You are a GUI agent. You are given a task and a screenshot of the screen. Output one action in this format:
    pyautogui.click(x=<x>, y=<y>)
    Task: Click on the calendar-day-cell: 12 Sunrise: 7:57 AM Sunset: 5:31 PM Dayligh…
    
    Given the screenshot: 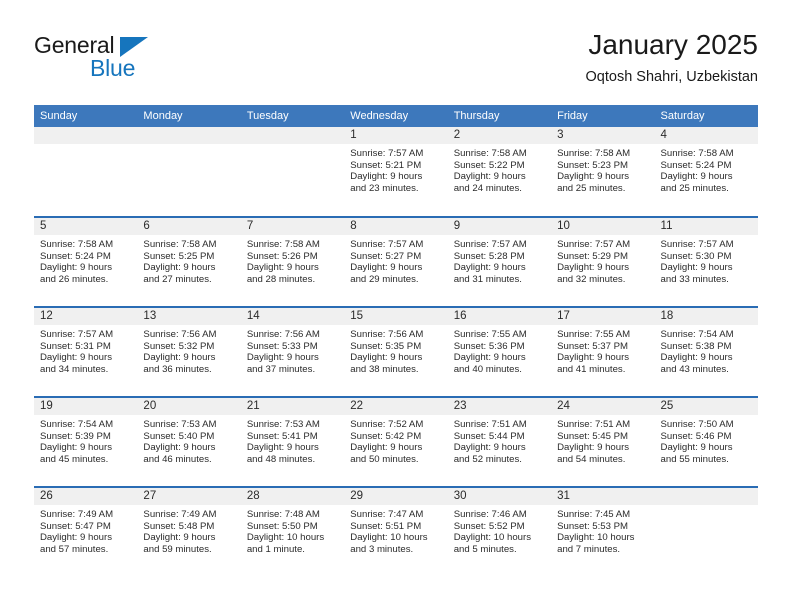 What is the action you would take?
    pyautogui.click(x=86, y=351)
    